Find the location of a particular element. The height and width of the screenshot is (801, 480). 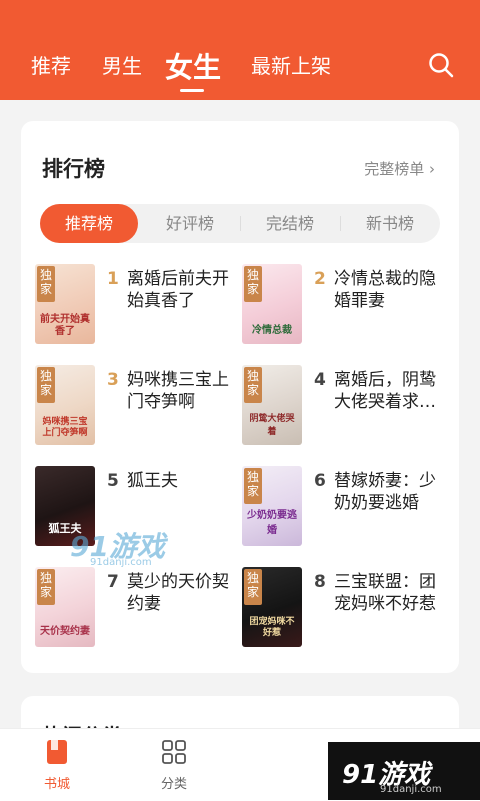

rank-number: 2 is located at coordinates (320, 279).